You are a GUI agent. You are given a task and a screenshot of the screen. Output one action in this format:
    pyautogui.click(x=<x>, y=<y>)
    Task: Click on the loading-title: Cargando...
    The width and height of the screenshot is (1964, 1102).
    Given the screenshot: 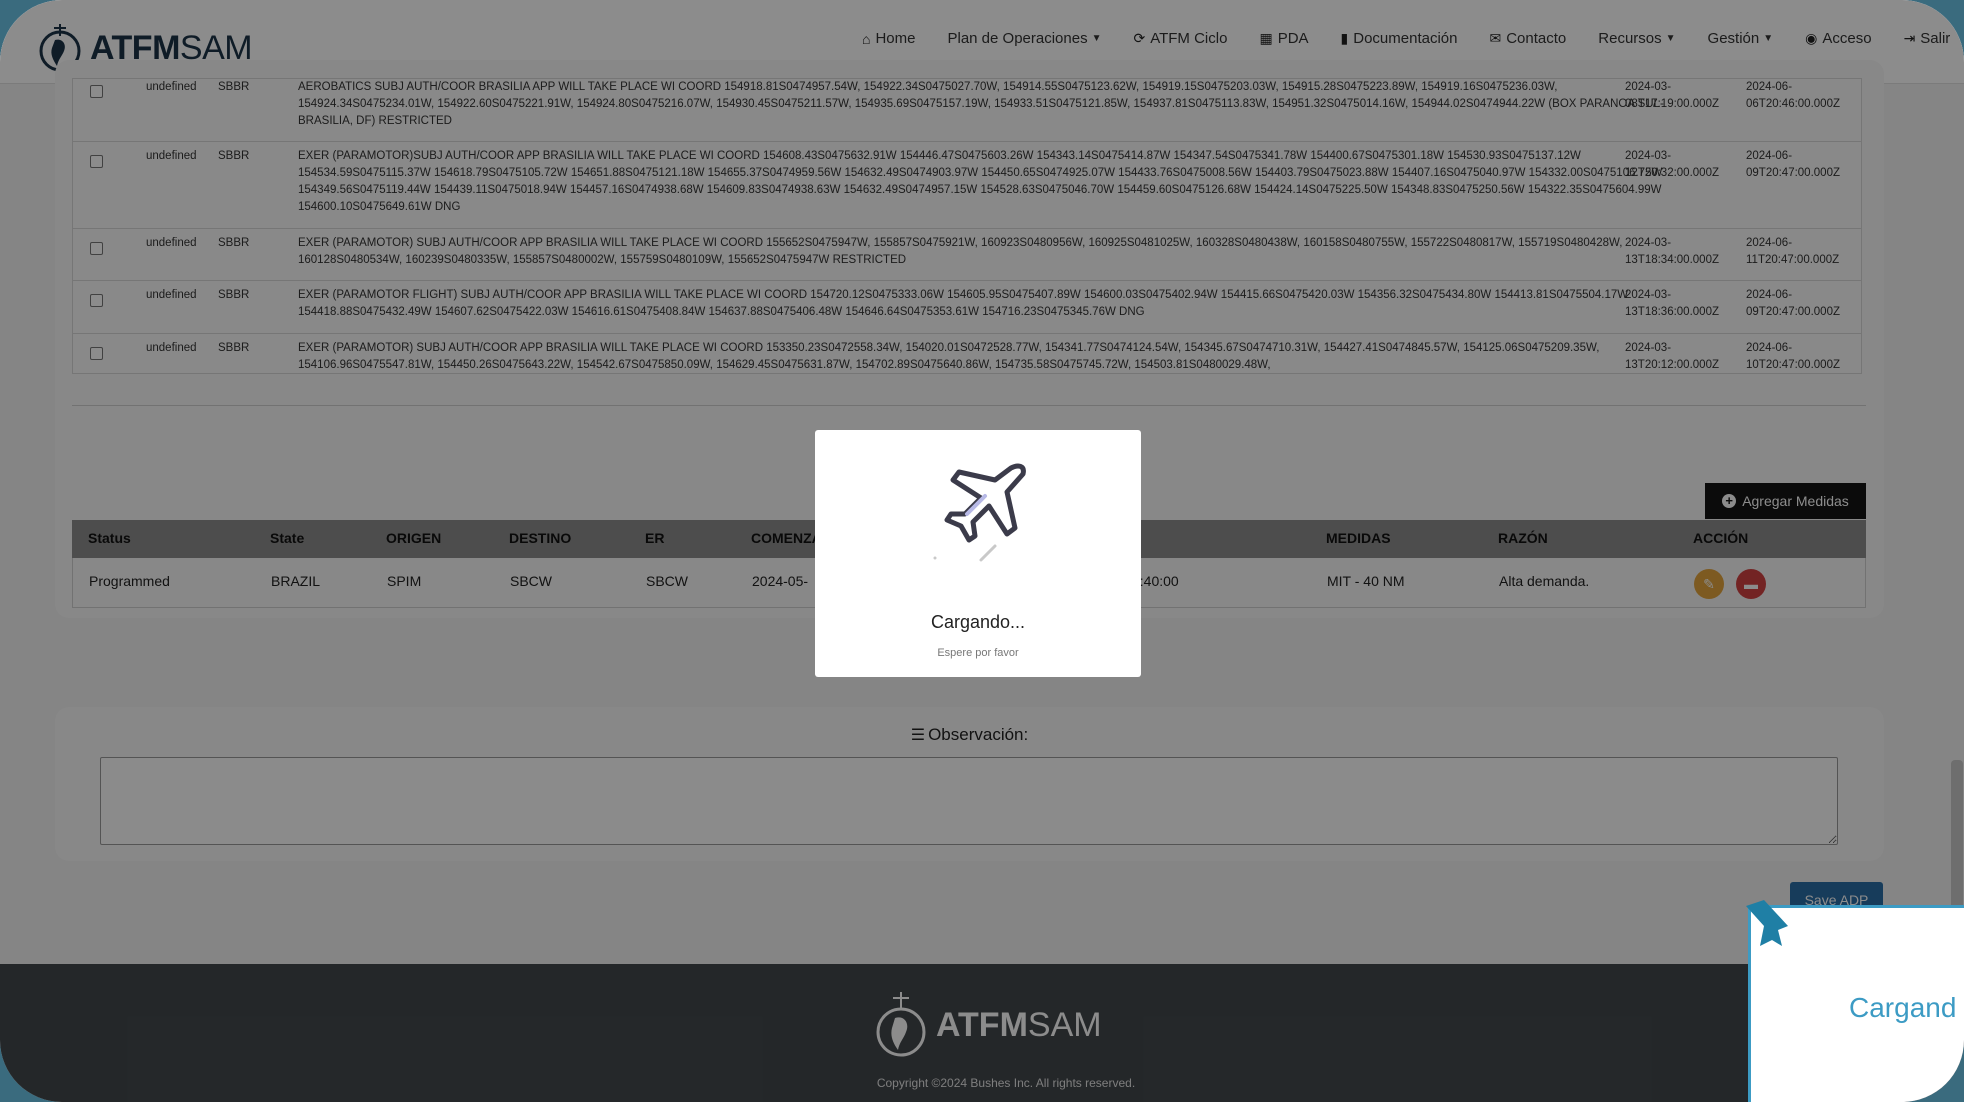 What is the action you would take?
    pyautogui.click(x=978, y=622)
    